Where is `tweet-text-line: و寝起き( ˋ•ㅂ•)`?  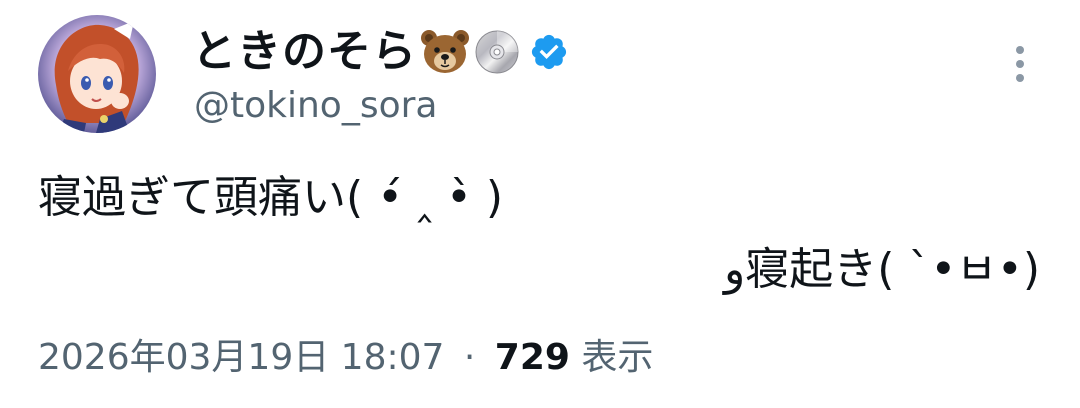
tweet-text-line: و寝起き( ˋ•ㅂ•) is located at coordinates (882, 269).